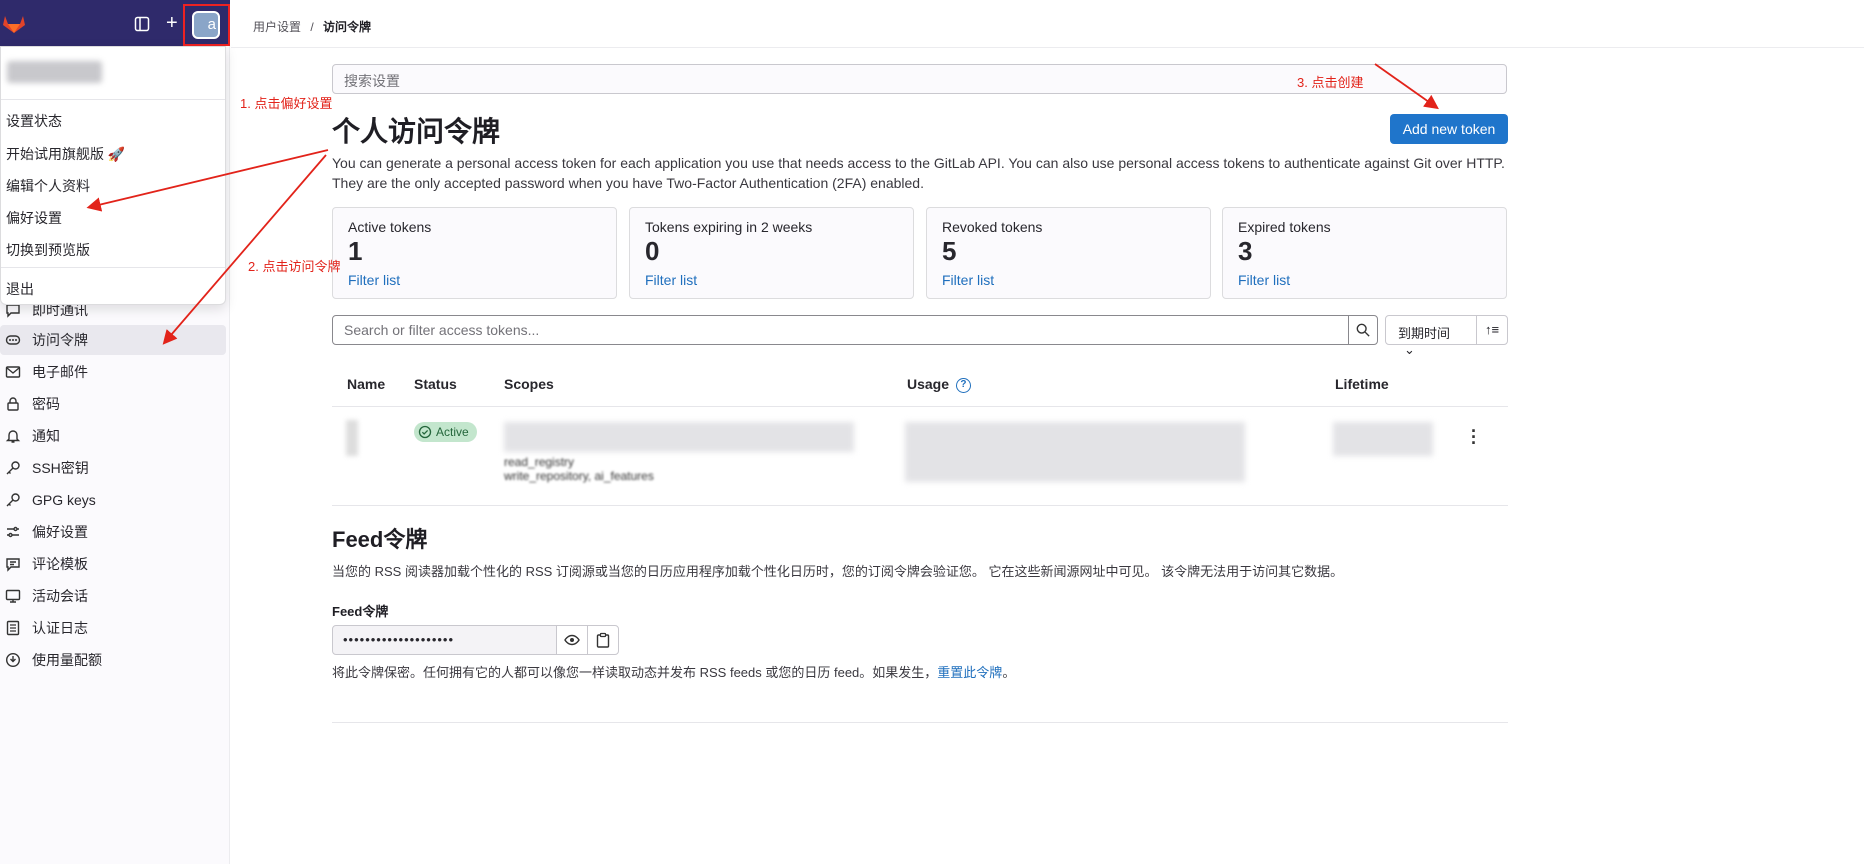 This screenshot has width=1864, height=864. I want to click on sidebar-toggle-icon, so click(142, 26).